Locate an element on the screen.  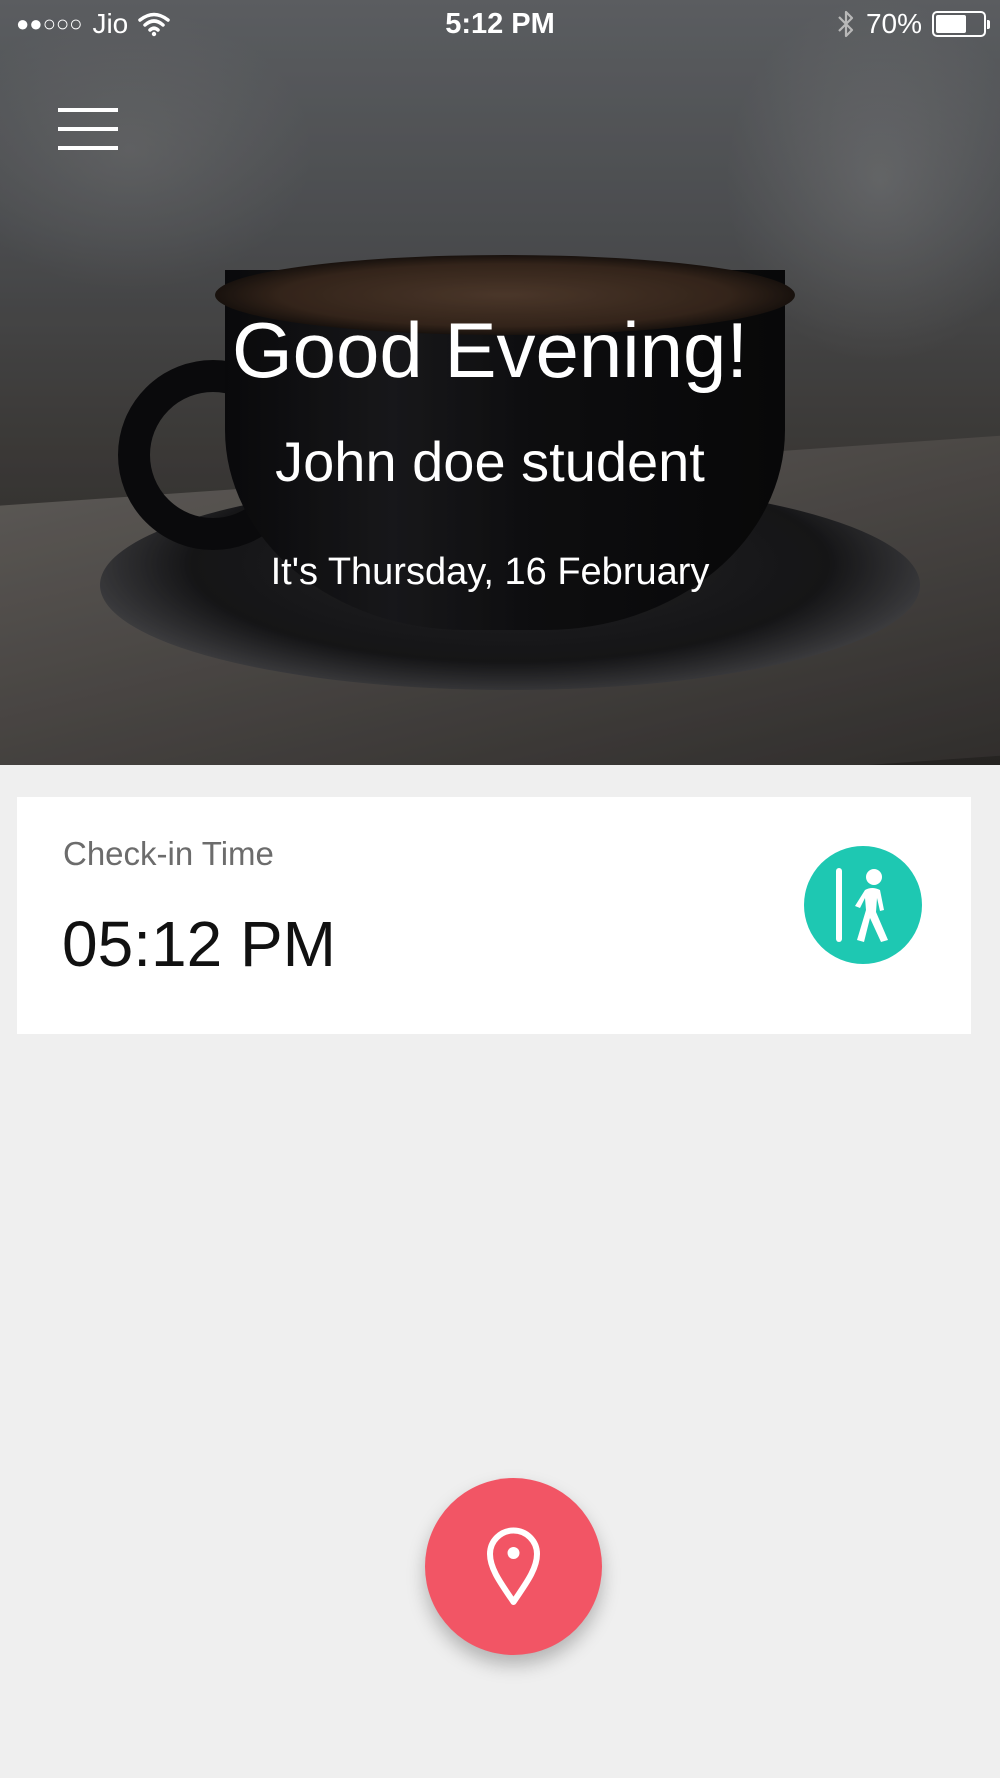
user-name: John doe student is located at coordinates (490, 461).